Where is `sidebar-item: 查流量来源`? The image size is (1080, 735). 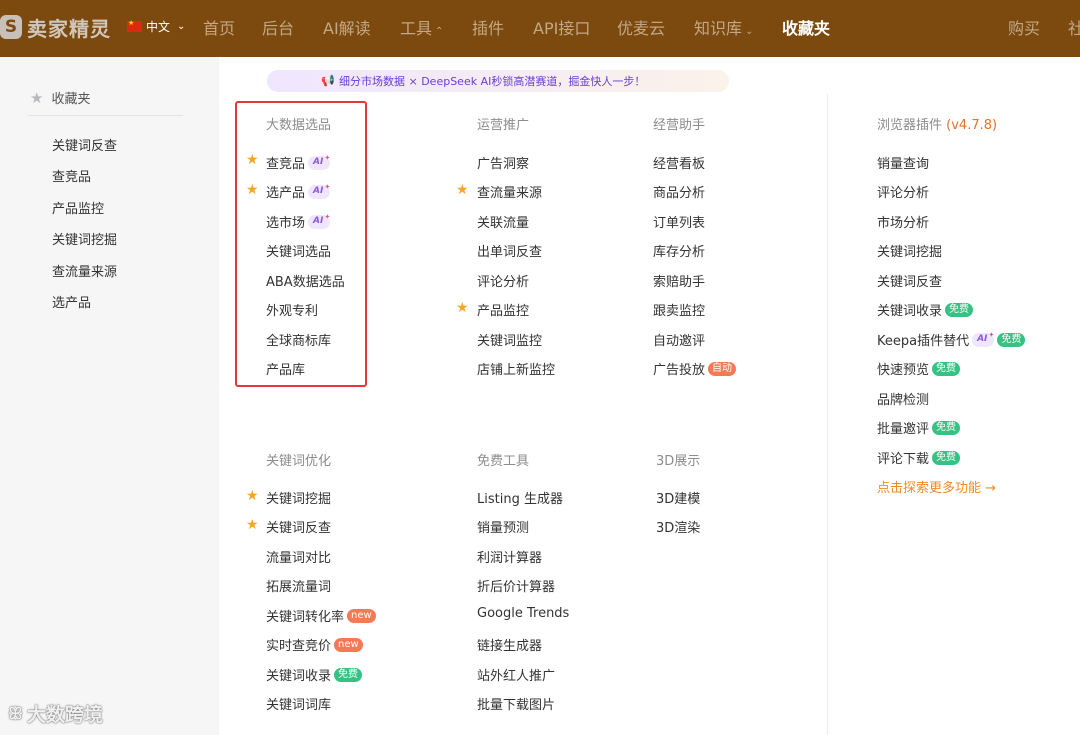
sidebar-item: 查流量来源 is located at coordinates (84, 270).